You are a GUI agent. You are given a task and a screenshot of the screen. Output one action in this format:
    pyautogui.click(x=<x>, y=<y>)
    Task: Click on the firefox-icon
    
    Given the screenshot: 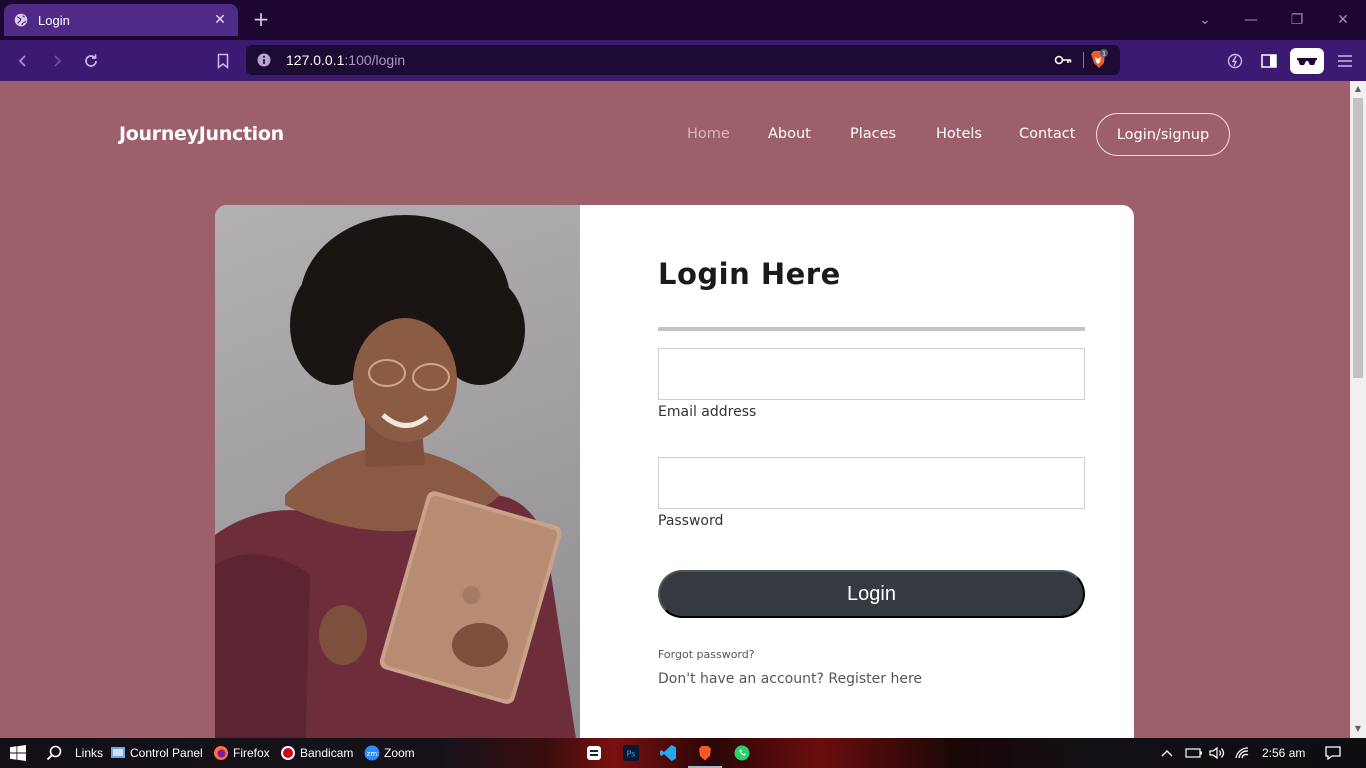 What is the action you would take?
    pyautogui.click(x=221, y=753)
    